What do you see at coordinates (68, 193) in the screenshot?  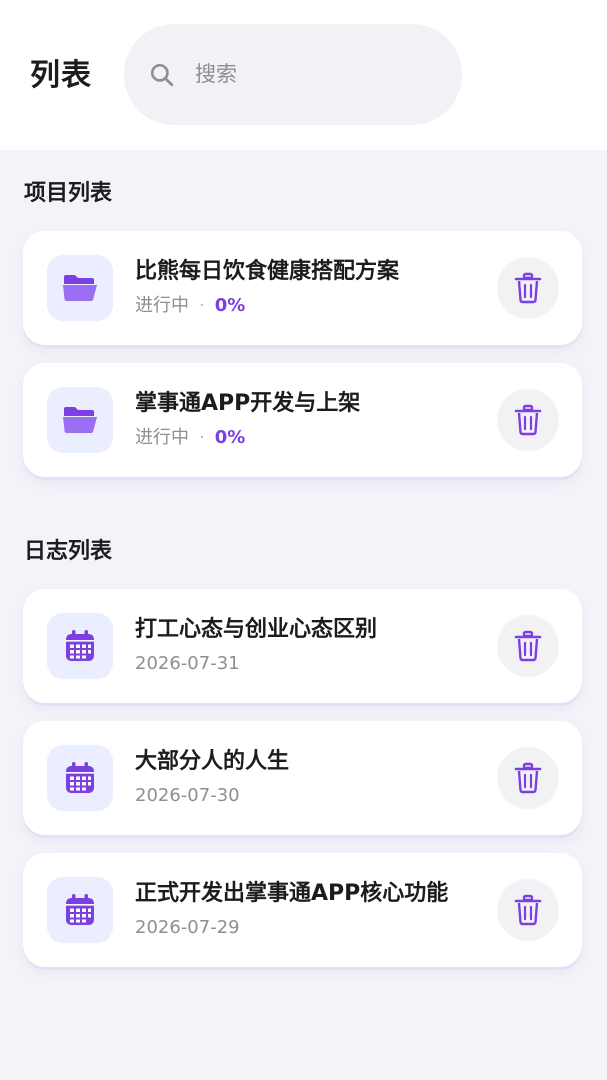 I see `section-title-projects: 项目列表` at bounding box center [68, 193].